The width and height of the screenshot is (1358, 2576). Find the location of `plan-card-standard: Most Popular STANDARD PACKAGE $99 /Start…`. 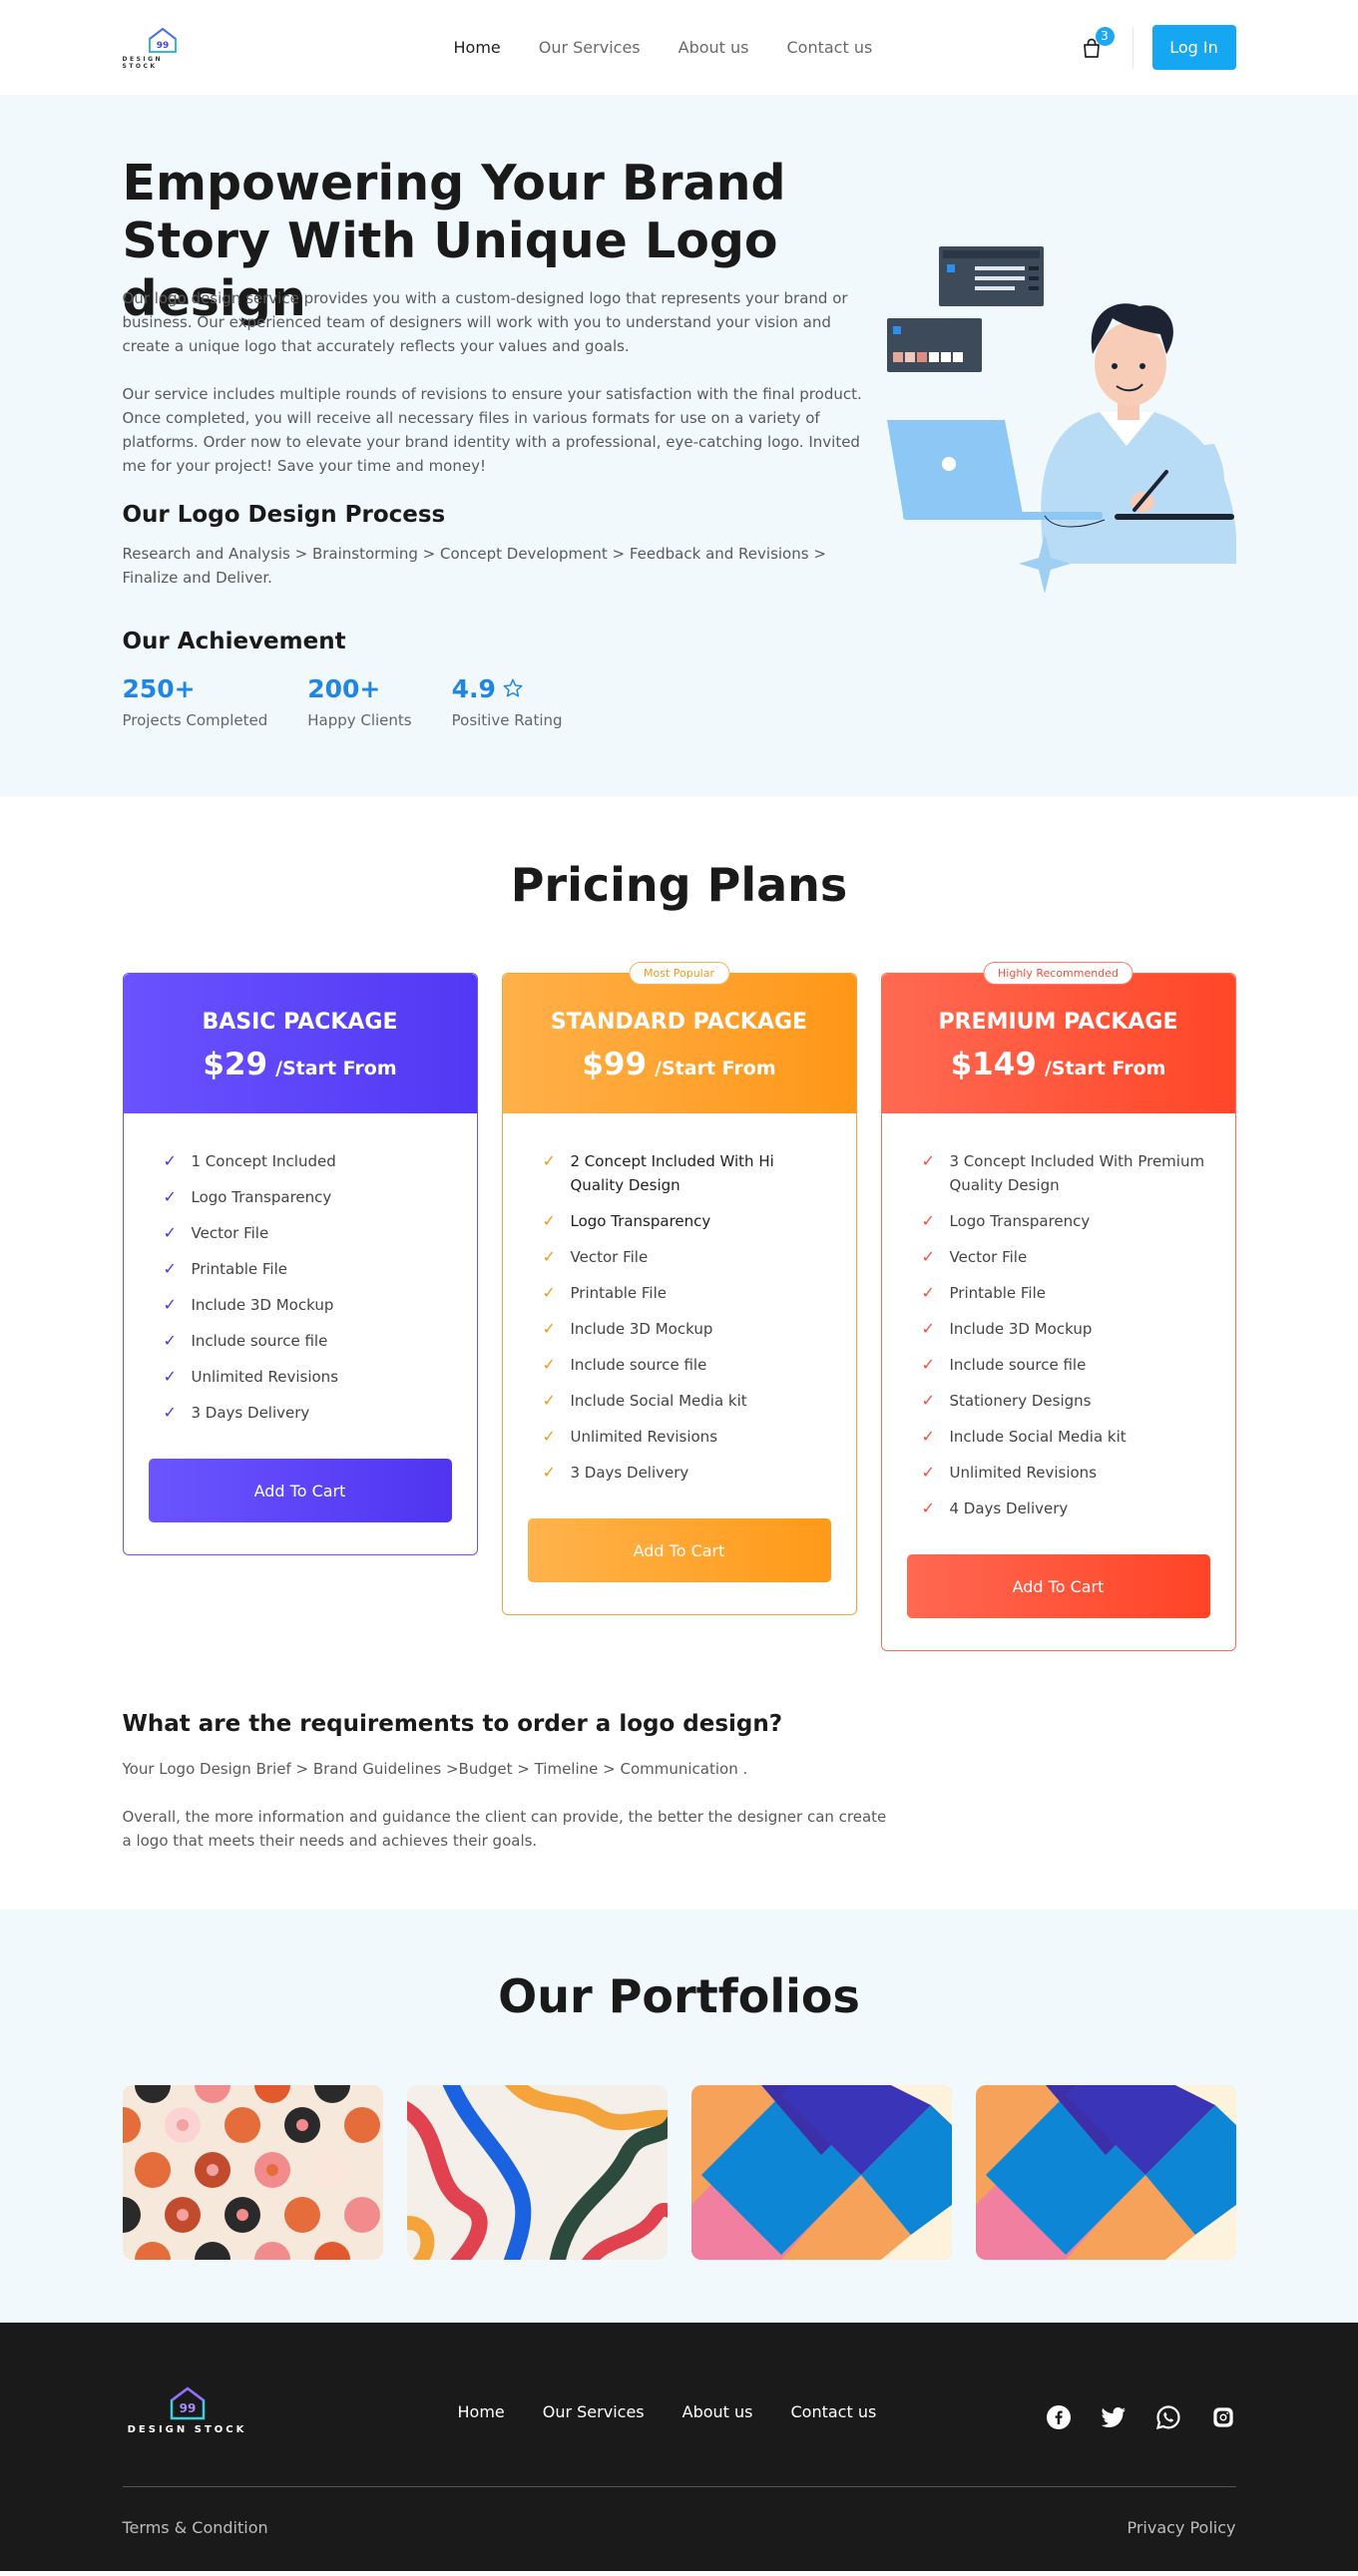

plan-card-standard: Most Popular STANDARD PACKAGE $99 /Start… is located at coordinates (679, 1288).